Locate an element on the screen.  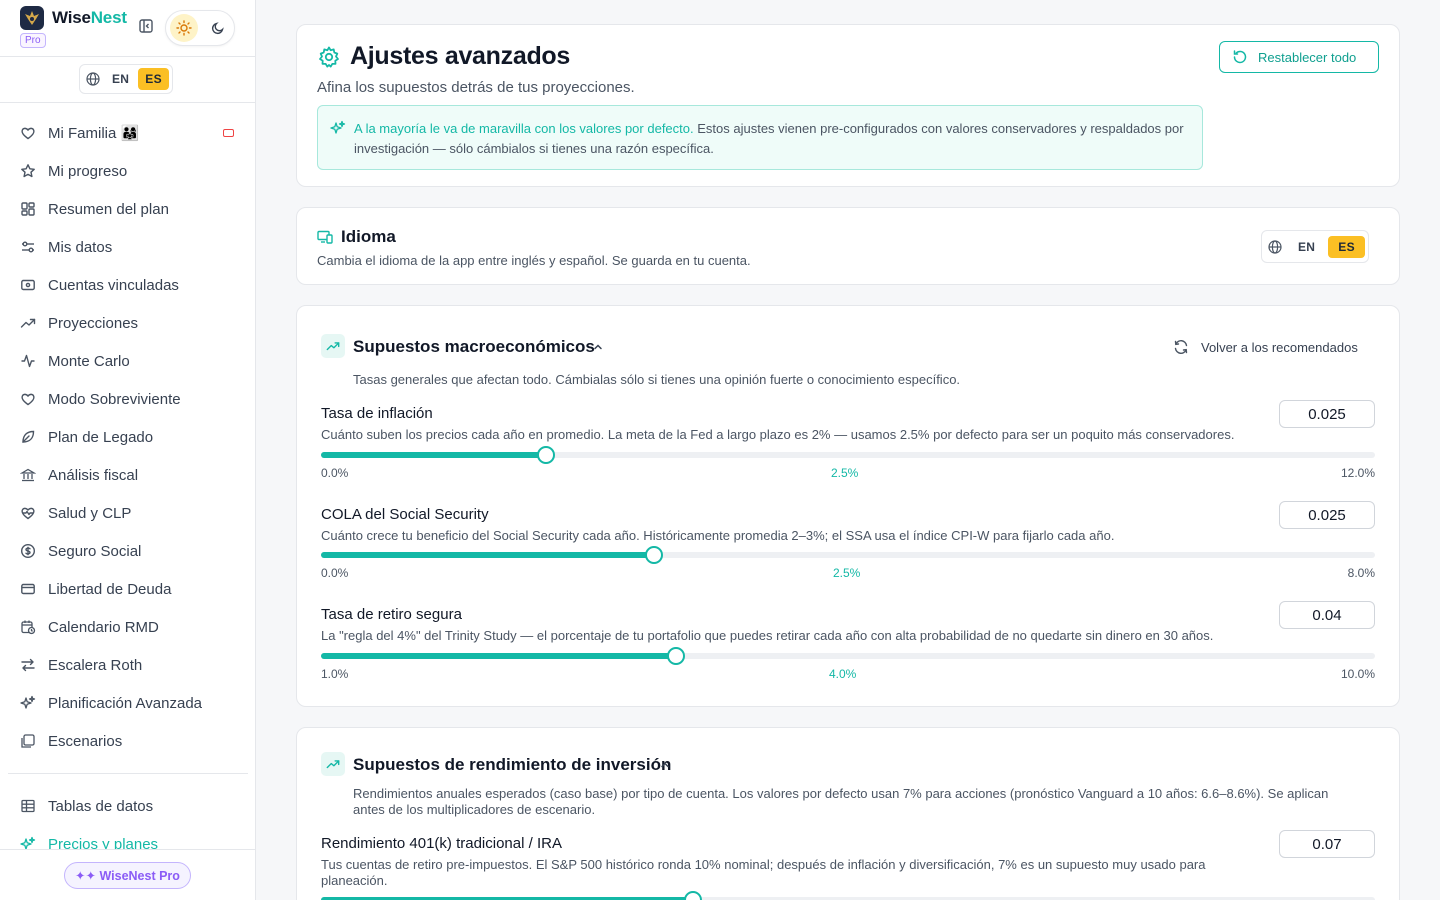
reset-all-label: Restablecer todo is located at coordinates (1307, 57).